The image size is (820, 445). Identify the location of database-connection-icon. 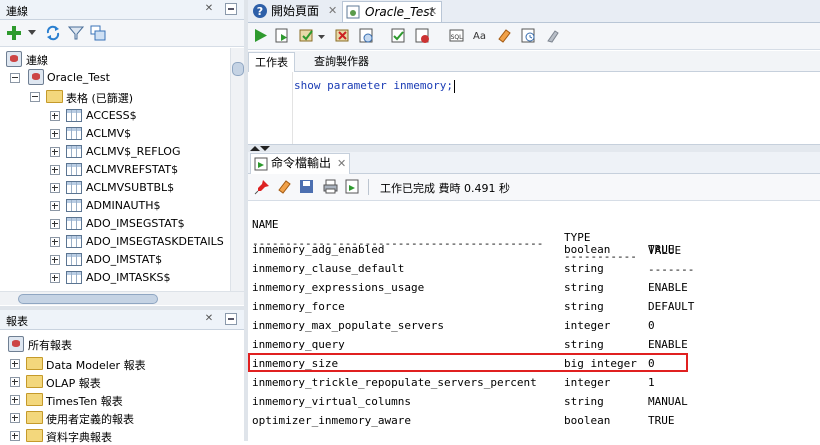
(36, 77).